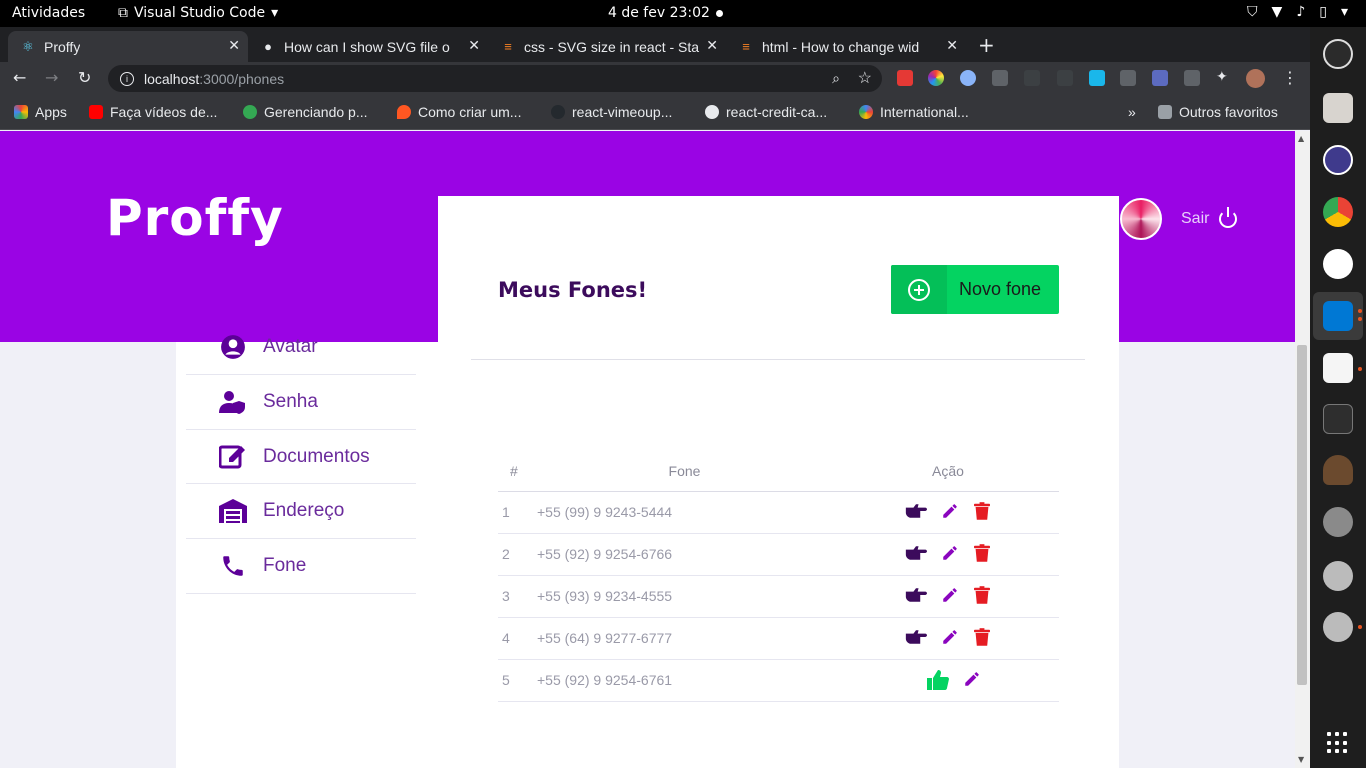 Image resolution: width=1366 pixels, height=768 pixels. What do you see at coordinates (938, 680) in the screenshot?
I see `primary-thumbs-up-icon` at bounding box center [938, 680].